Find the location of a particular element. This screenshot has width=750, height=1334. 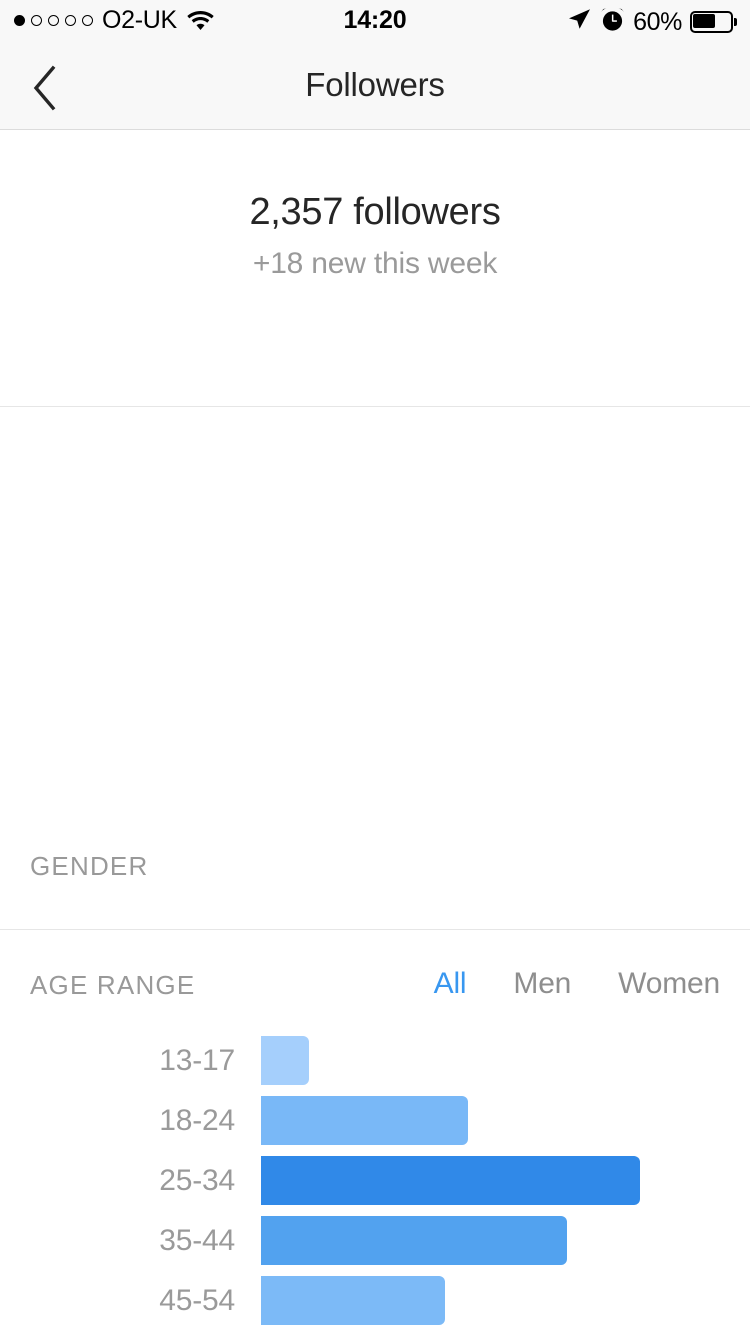

age-bar-label: 45-54 is located at coordinates (197, 1300).